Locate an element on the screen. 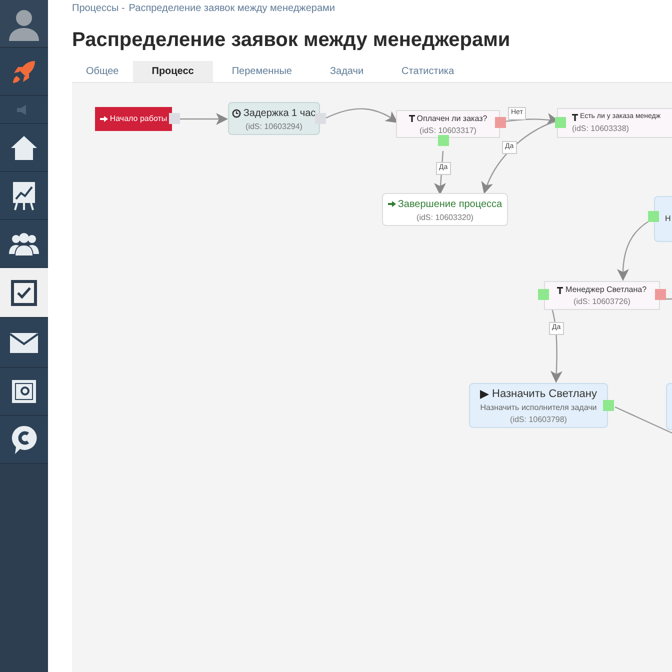 This screenshot has height=672, width=672. tab: Процесс is located at coordinates (172, 71).